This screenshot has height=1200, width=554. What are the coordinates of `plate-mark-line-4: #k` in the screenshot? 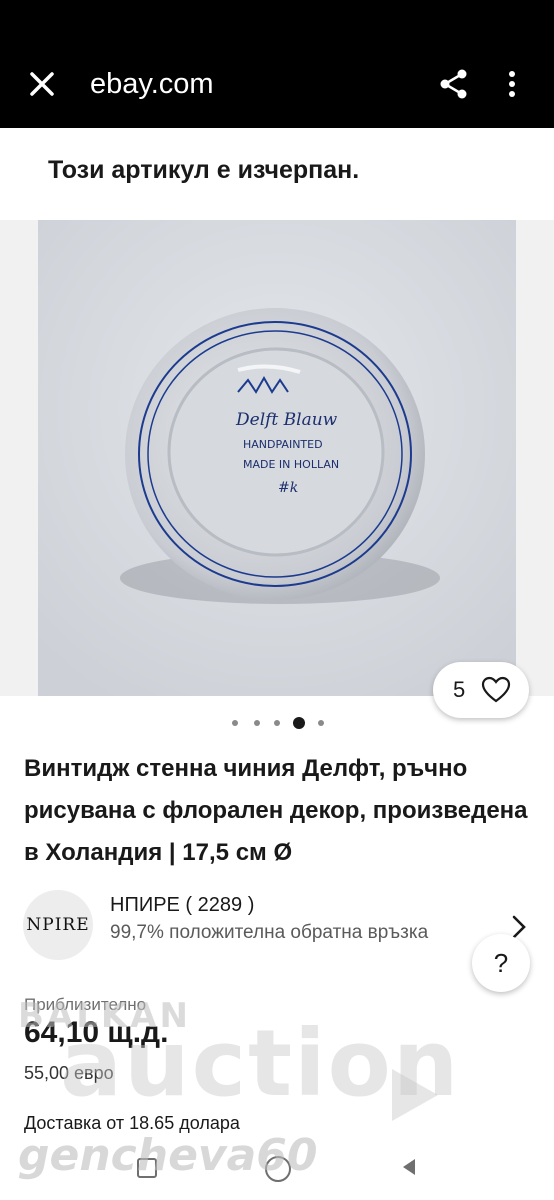 It's located at (288, 488).